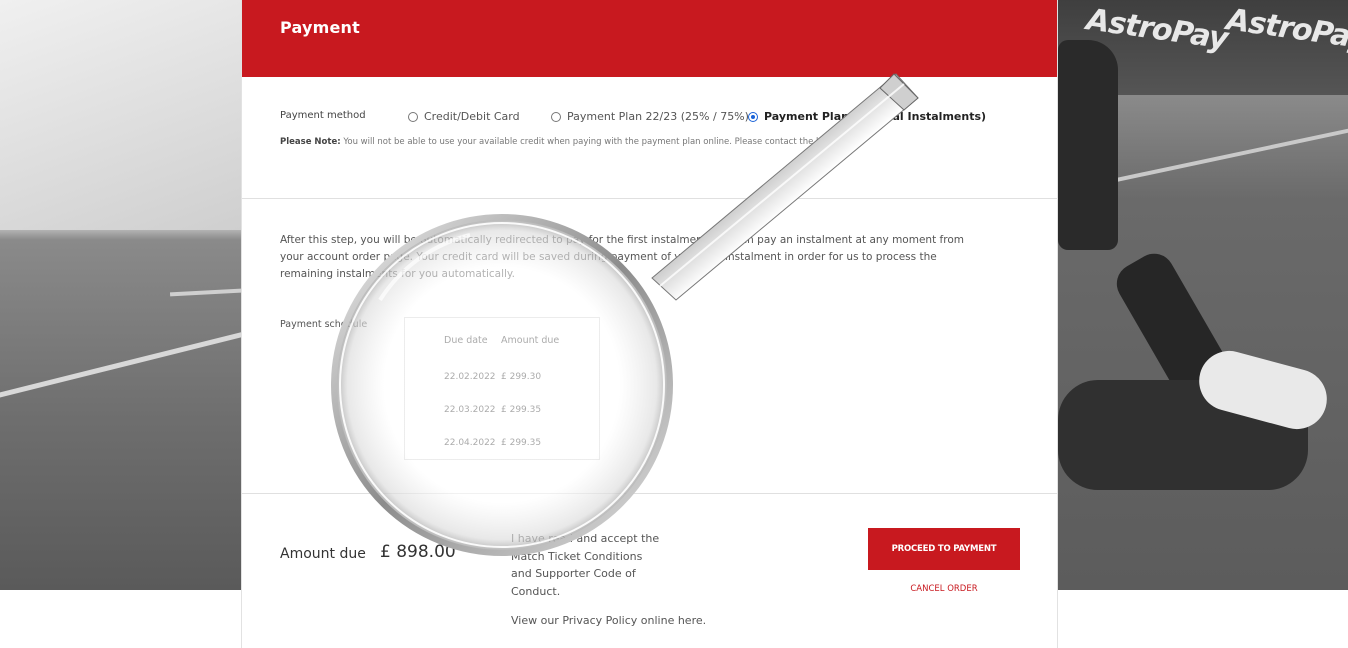 Image resolution: width=1348 pixels, height=648 pixels. I want to click on table-row: 22.02.2022 £ 299.30, so click(492, 377).